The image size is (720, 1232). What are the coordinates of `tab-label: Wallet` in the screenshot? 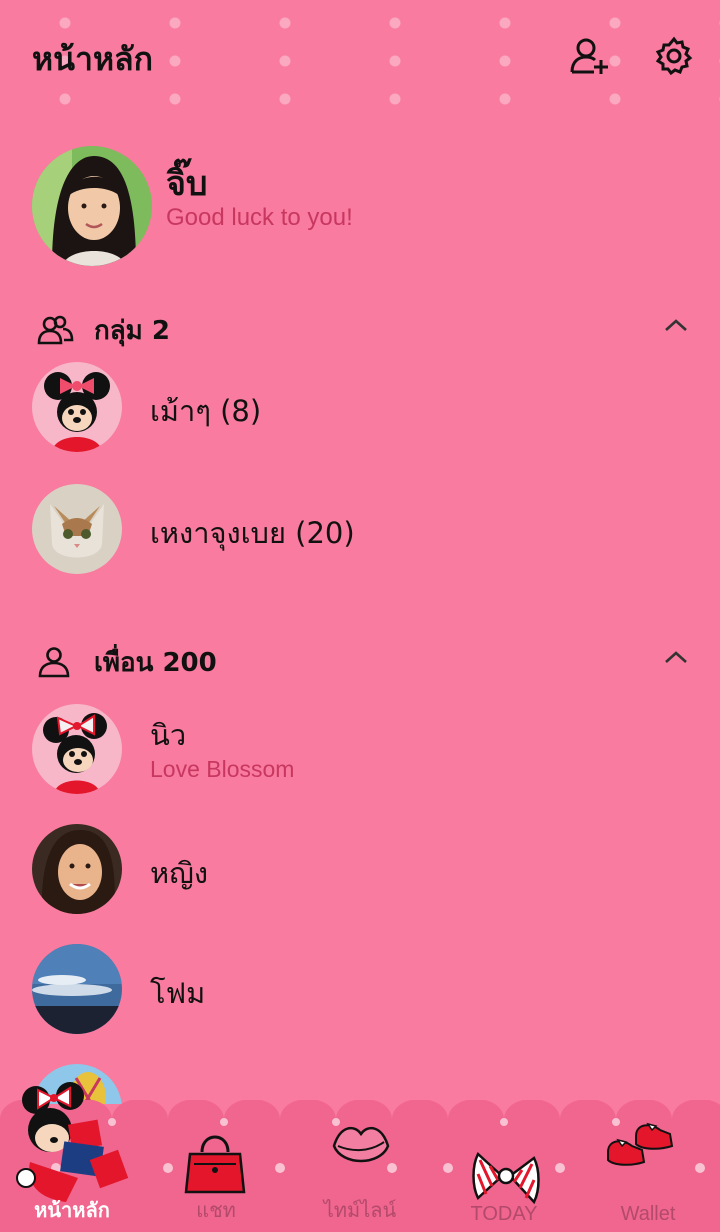 It's located at (648, 1214).